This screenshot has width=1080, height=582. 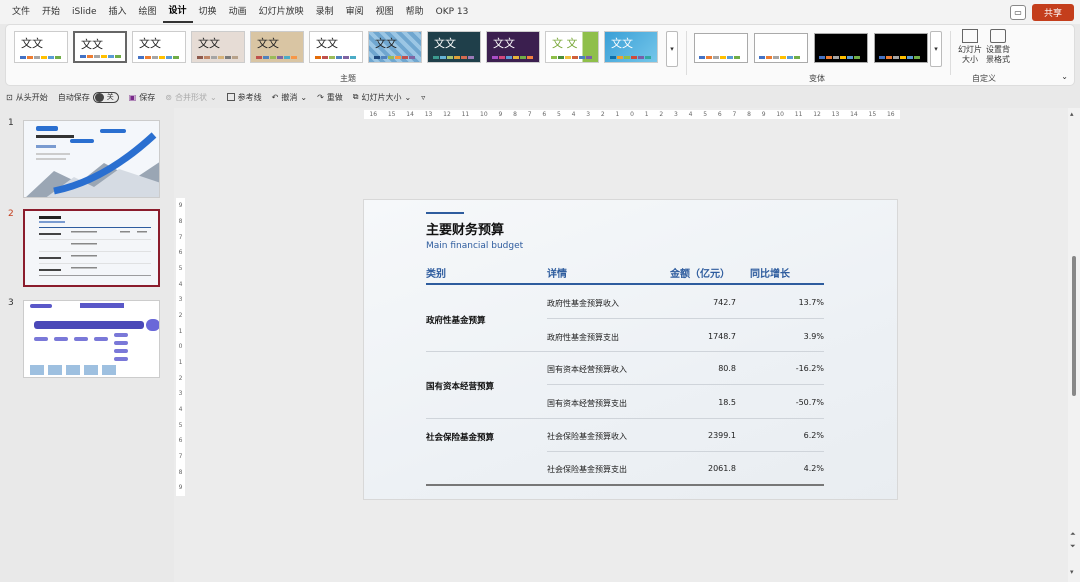 What do you see at coordinates (275, 97) in the screenshot?
I see `undo-icon: ↶` at bounding box center [275, 97].